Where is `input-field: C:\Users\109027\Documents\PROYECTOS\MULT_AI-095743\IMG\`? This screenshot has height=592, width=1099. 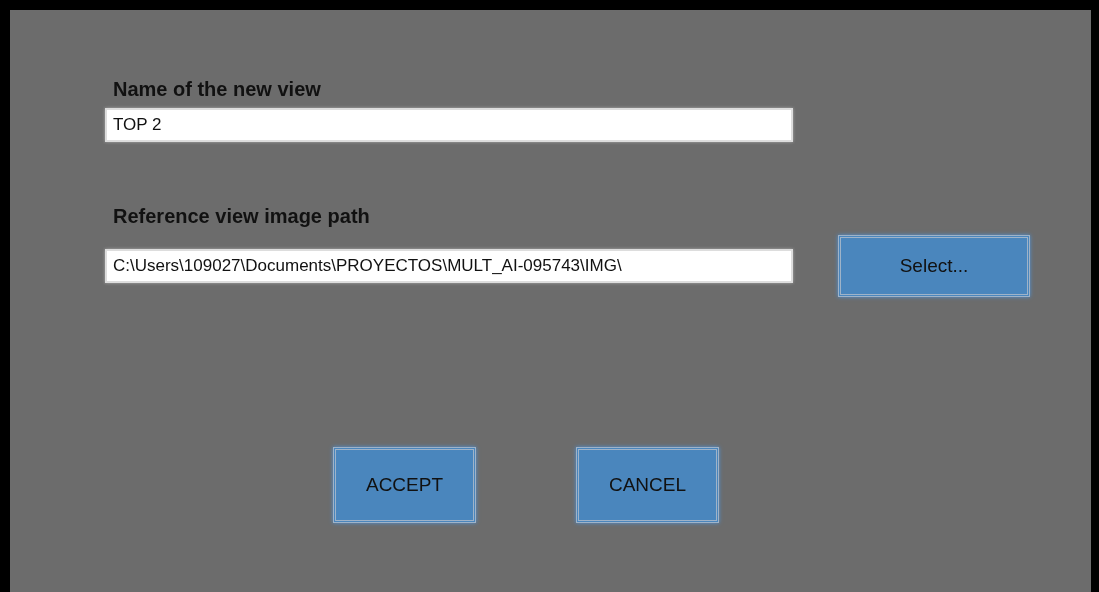 input-field: C:\Users\109027\Documents\PROYECTOS\MULT_AI-095743\IMG\ is located at coordinates (449, 266).